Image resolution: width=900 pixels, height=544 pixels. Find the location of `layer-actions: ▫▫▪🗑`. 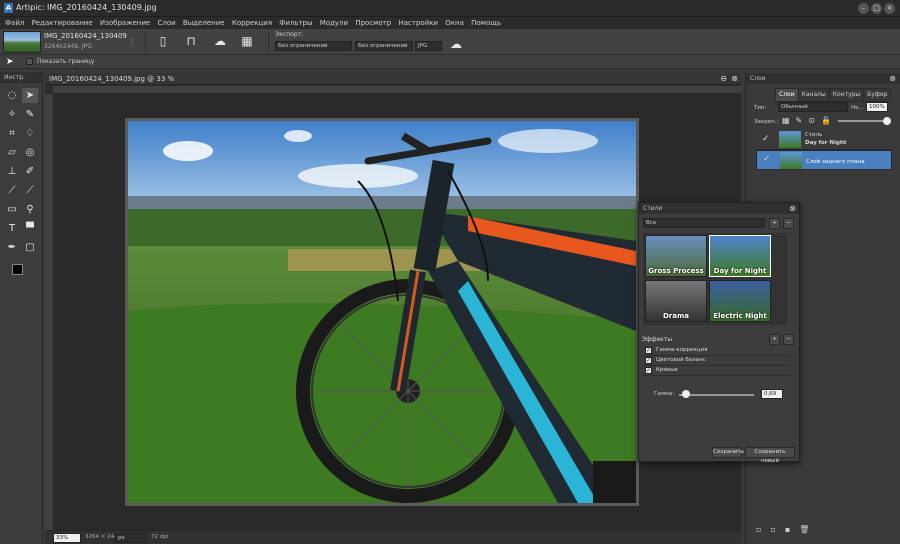

layer-actions: ▫▫▪🗑 is located at coordinates (787, 529).